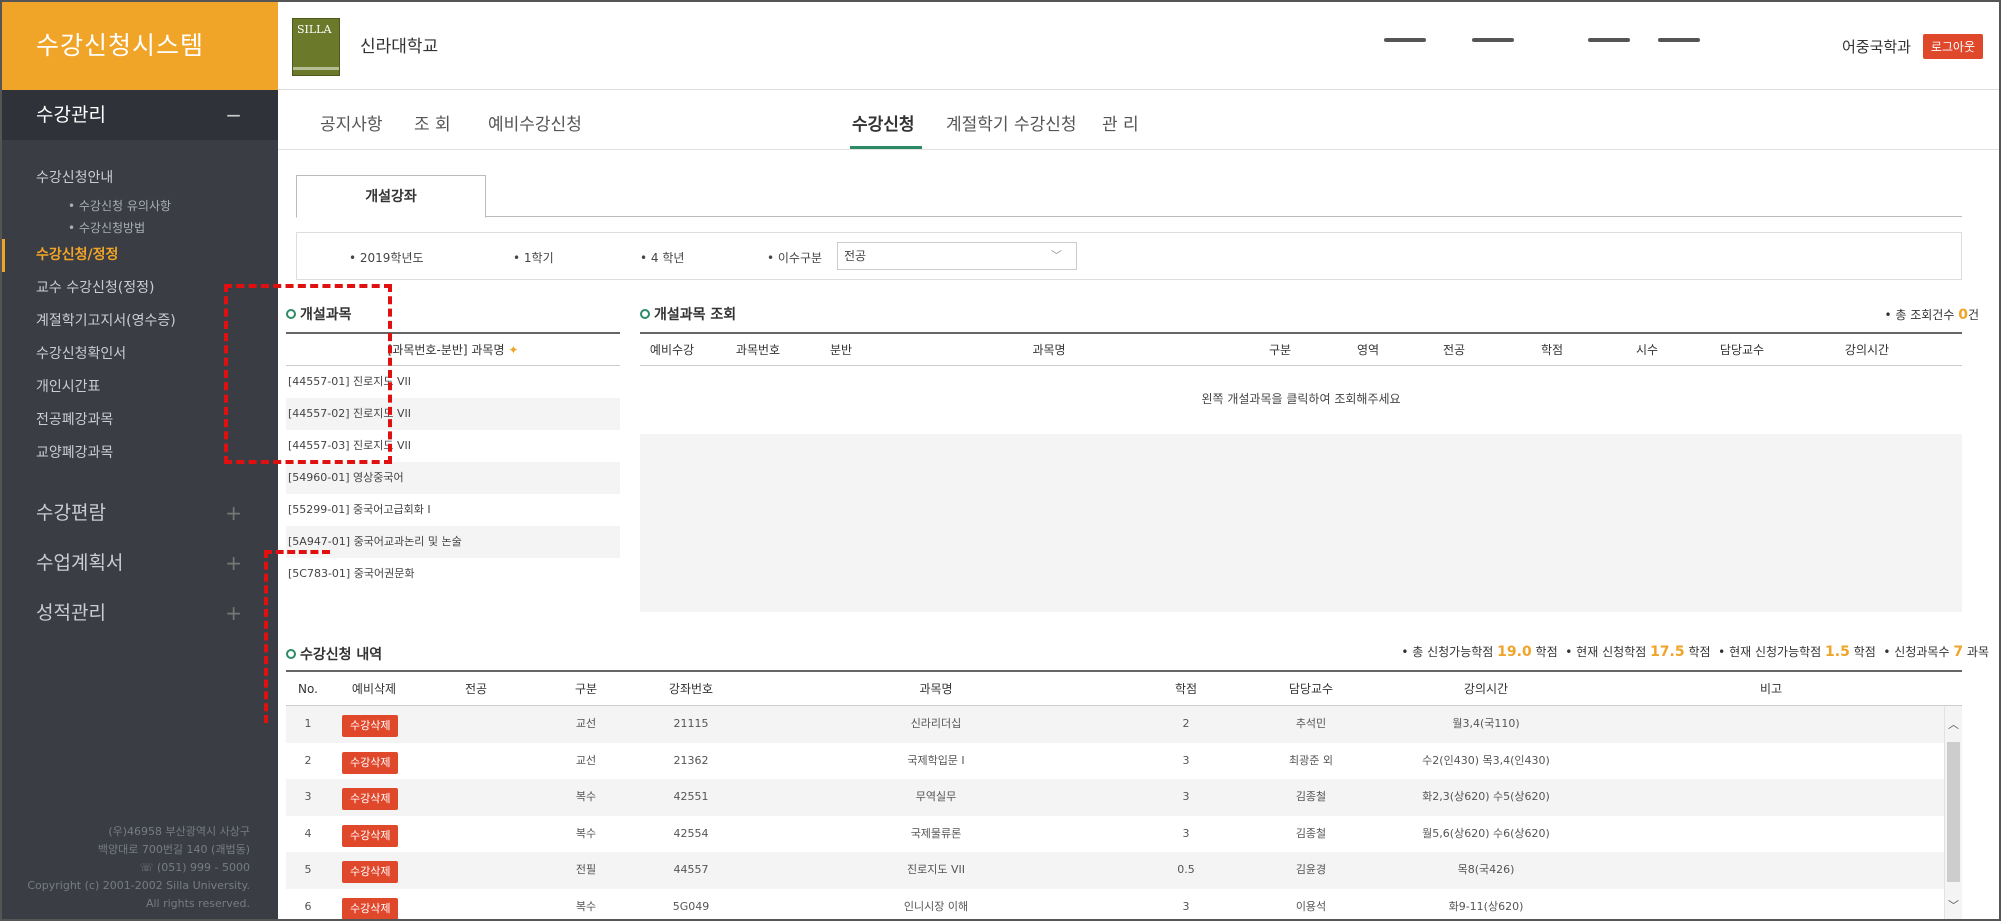 The height and width of the screenshot is (921, 2001). Describe the element at coordinates (194, 867) in the screenshot. I see `phone-line: ☏ (051) 999 - 5000` at that location.